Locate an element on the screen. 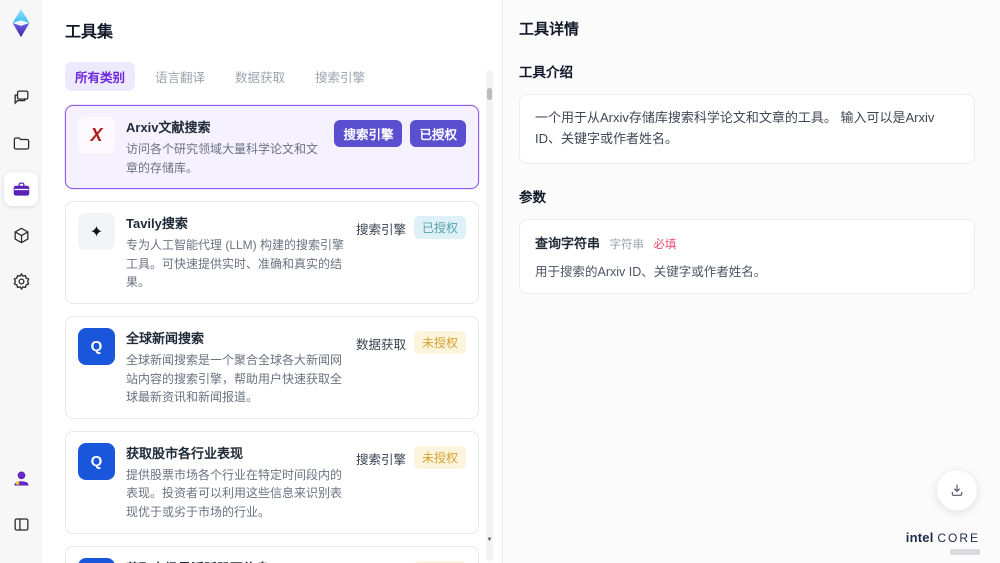 The height and width of the screenshot is (563, 1000). param-type: 字符串 is located at coordinates (626, 244).